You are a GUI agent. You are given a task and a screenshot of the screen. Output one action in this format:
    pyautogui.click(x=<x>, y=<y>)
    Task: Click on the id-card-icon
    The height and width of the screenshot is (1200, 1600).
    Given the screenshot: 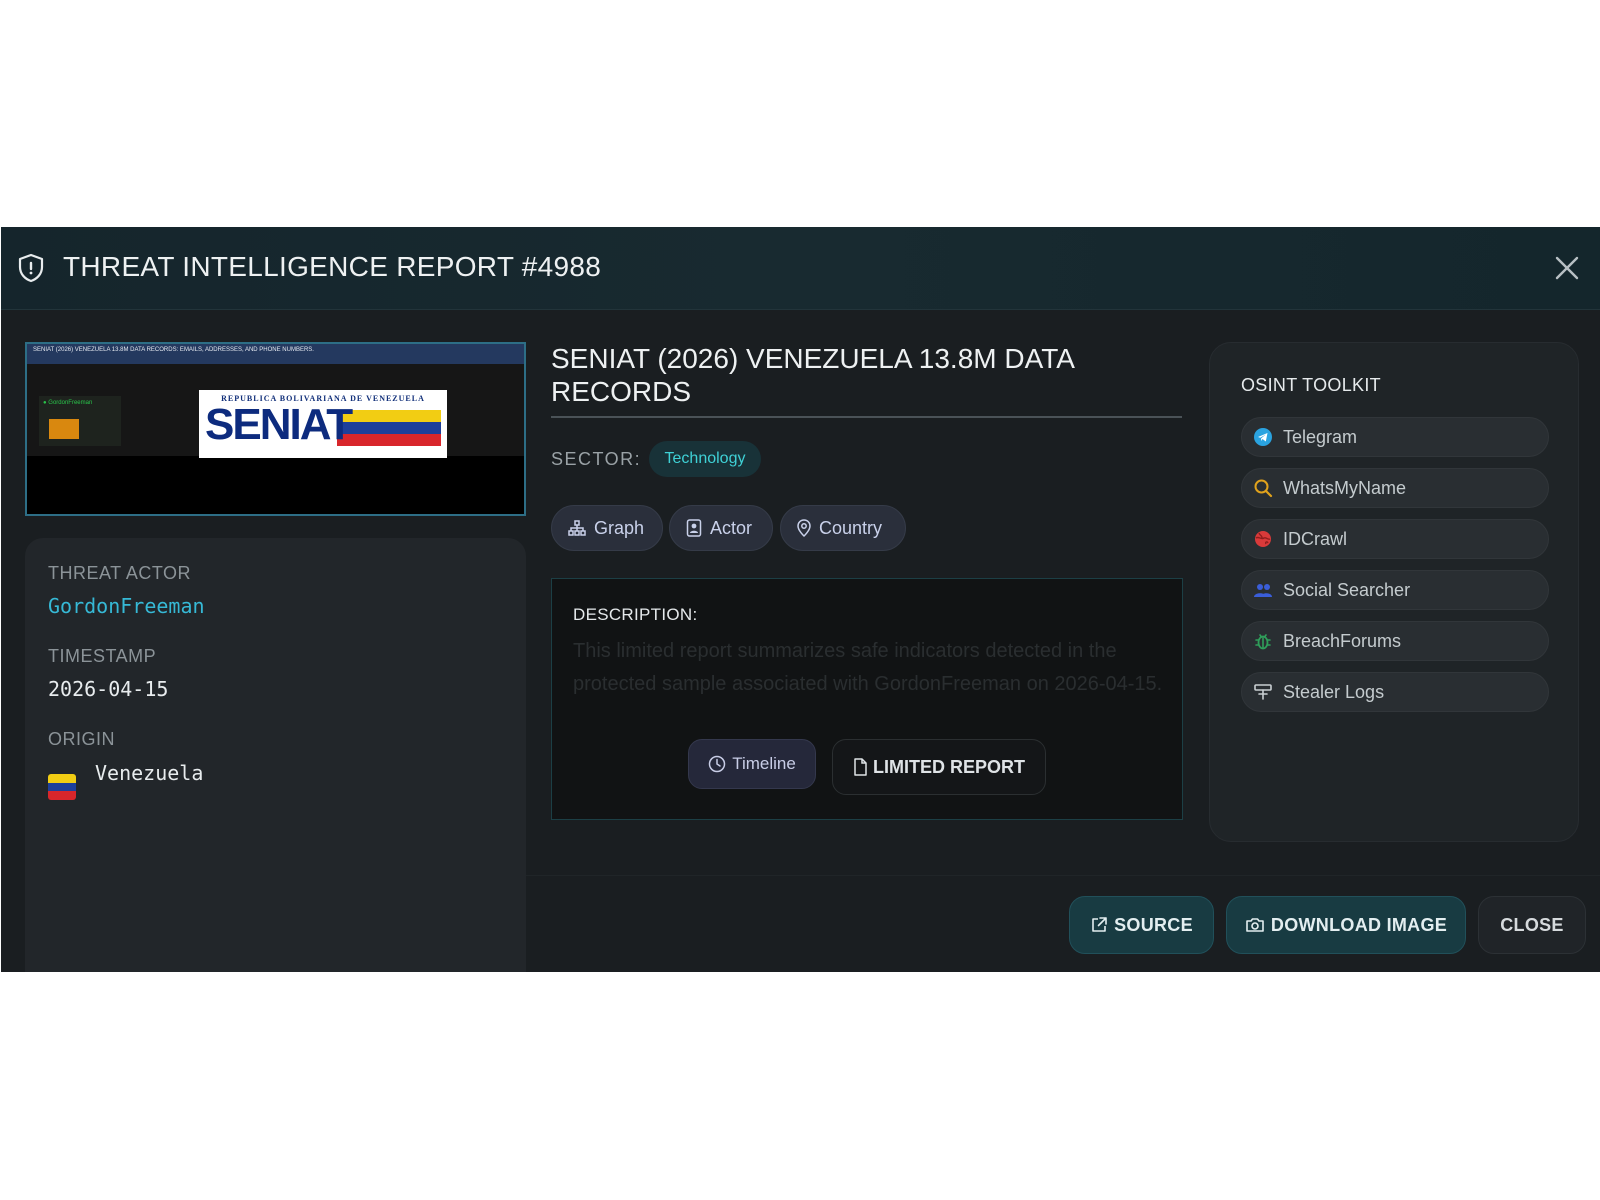 What is the action you would take?
    pyautogui.click(x=694, y=528)
    